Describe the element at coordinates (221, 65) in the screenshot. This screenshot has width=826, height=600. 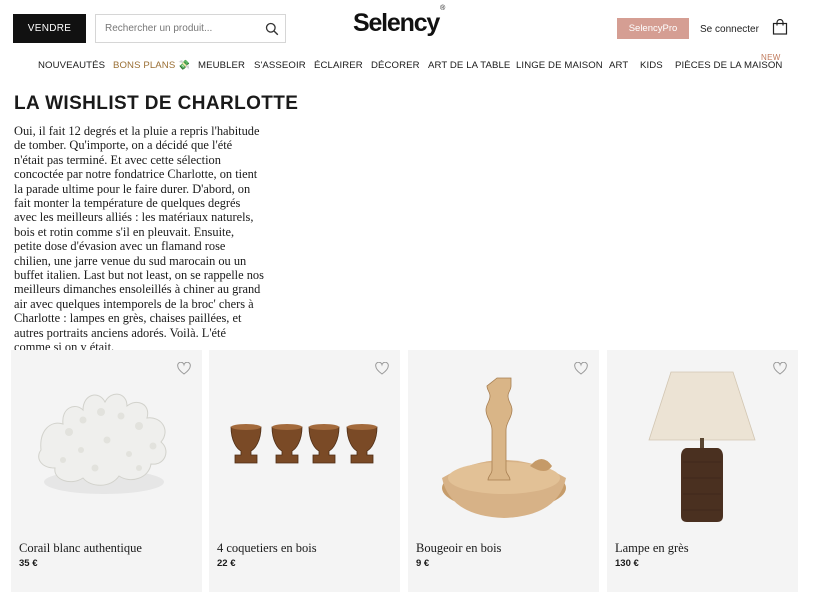
I see `nav-item-meubler: MEUBLER` at that location.